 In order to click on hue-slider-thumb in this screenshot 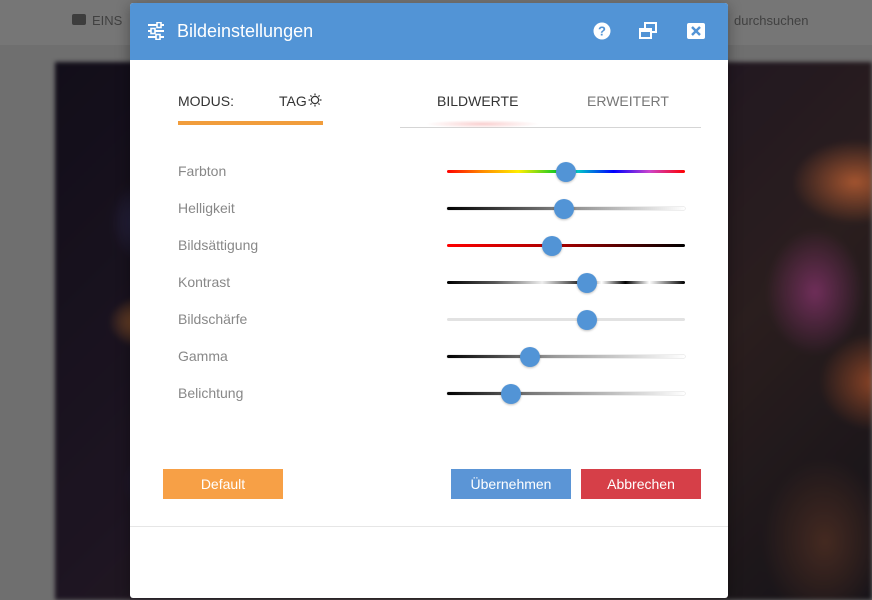, I will do `click(566, 172)`.